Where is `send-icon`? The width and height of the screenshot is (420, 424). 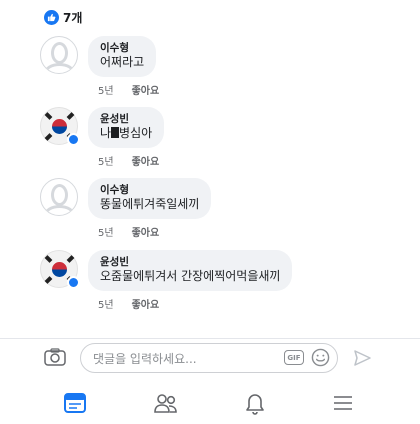 send-icon is located at coordinates (362, 358).